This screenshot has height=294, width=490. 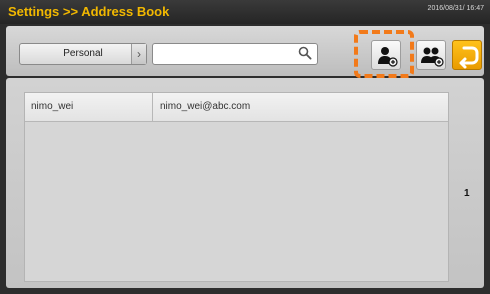 I want to click on group-select-value: Personal, so click(x=83, y=53).